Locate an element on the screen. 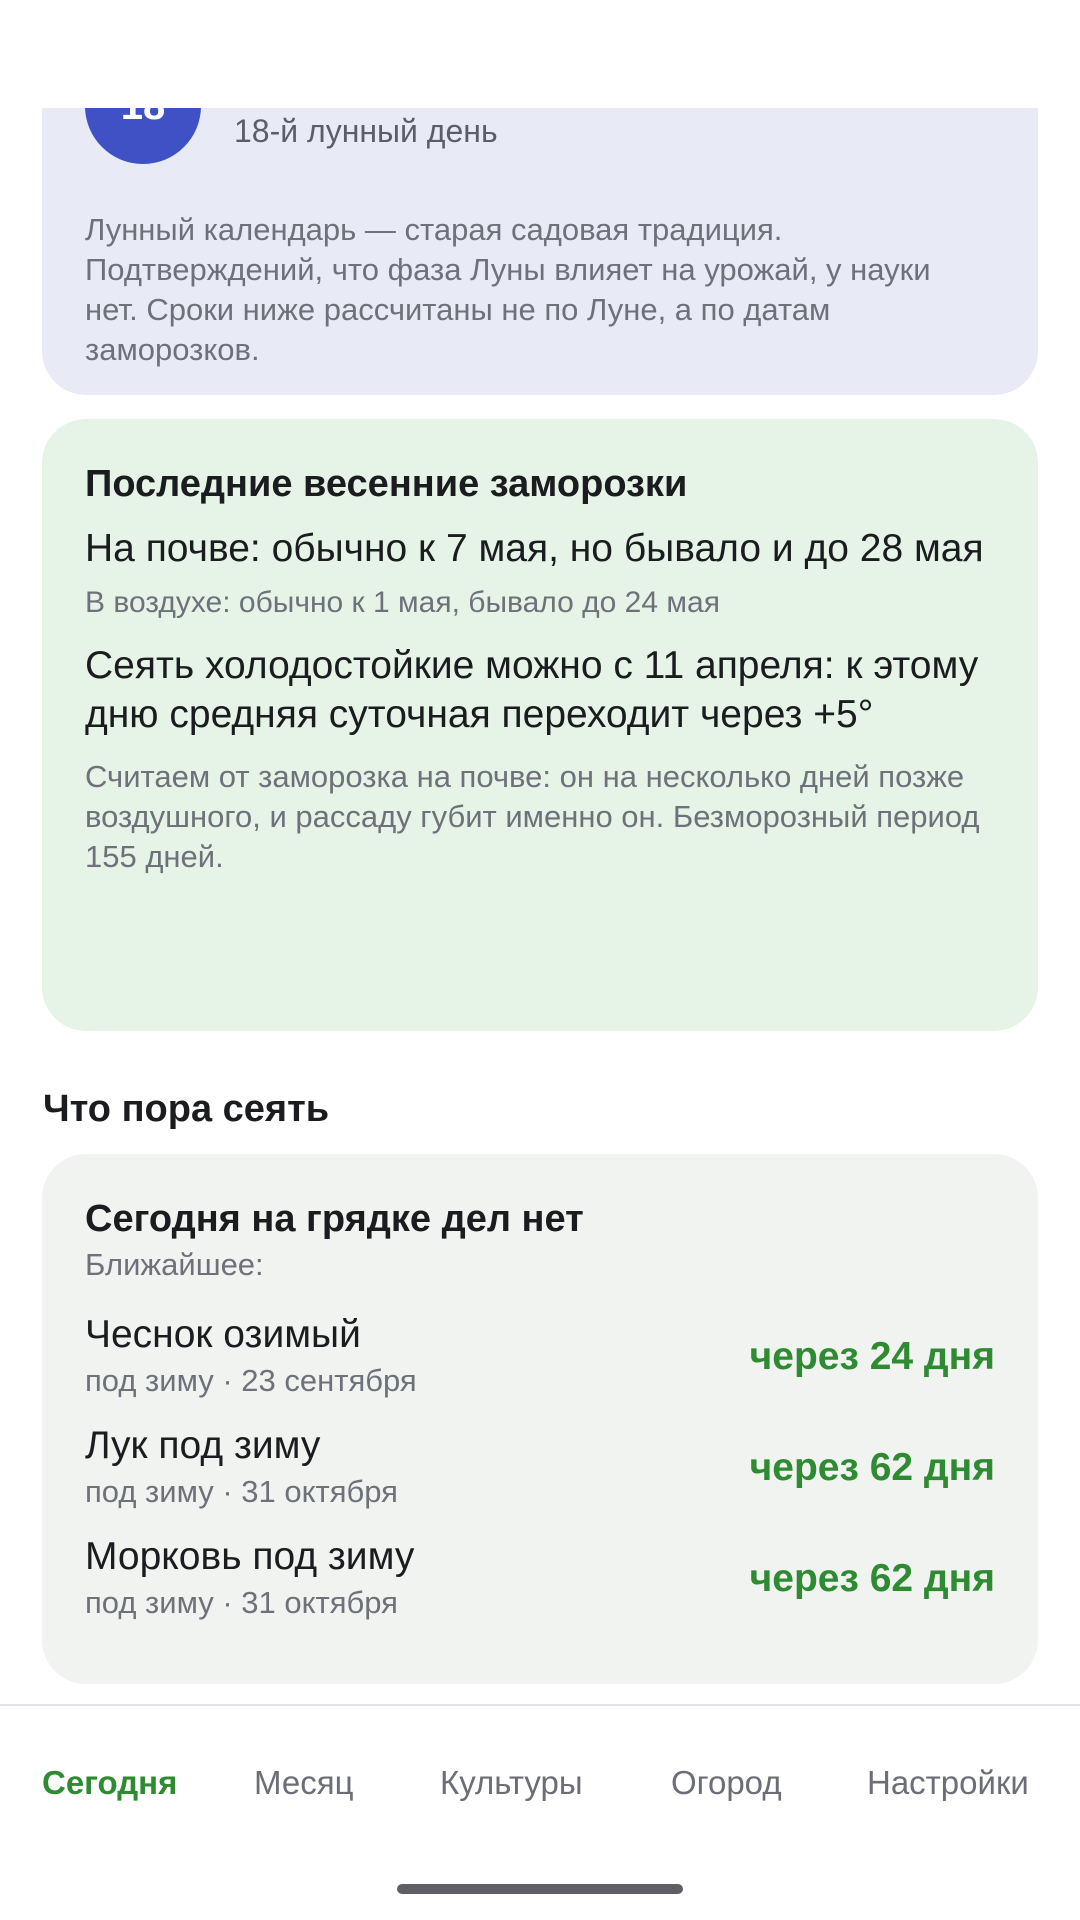  nav-tab-today: Сегодня is located at coordinates (109, 1783).